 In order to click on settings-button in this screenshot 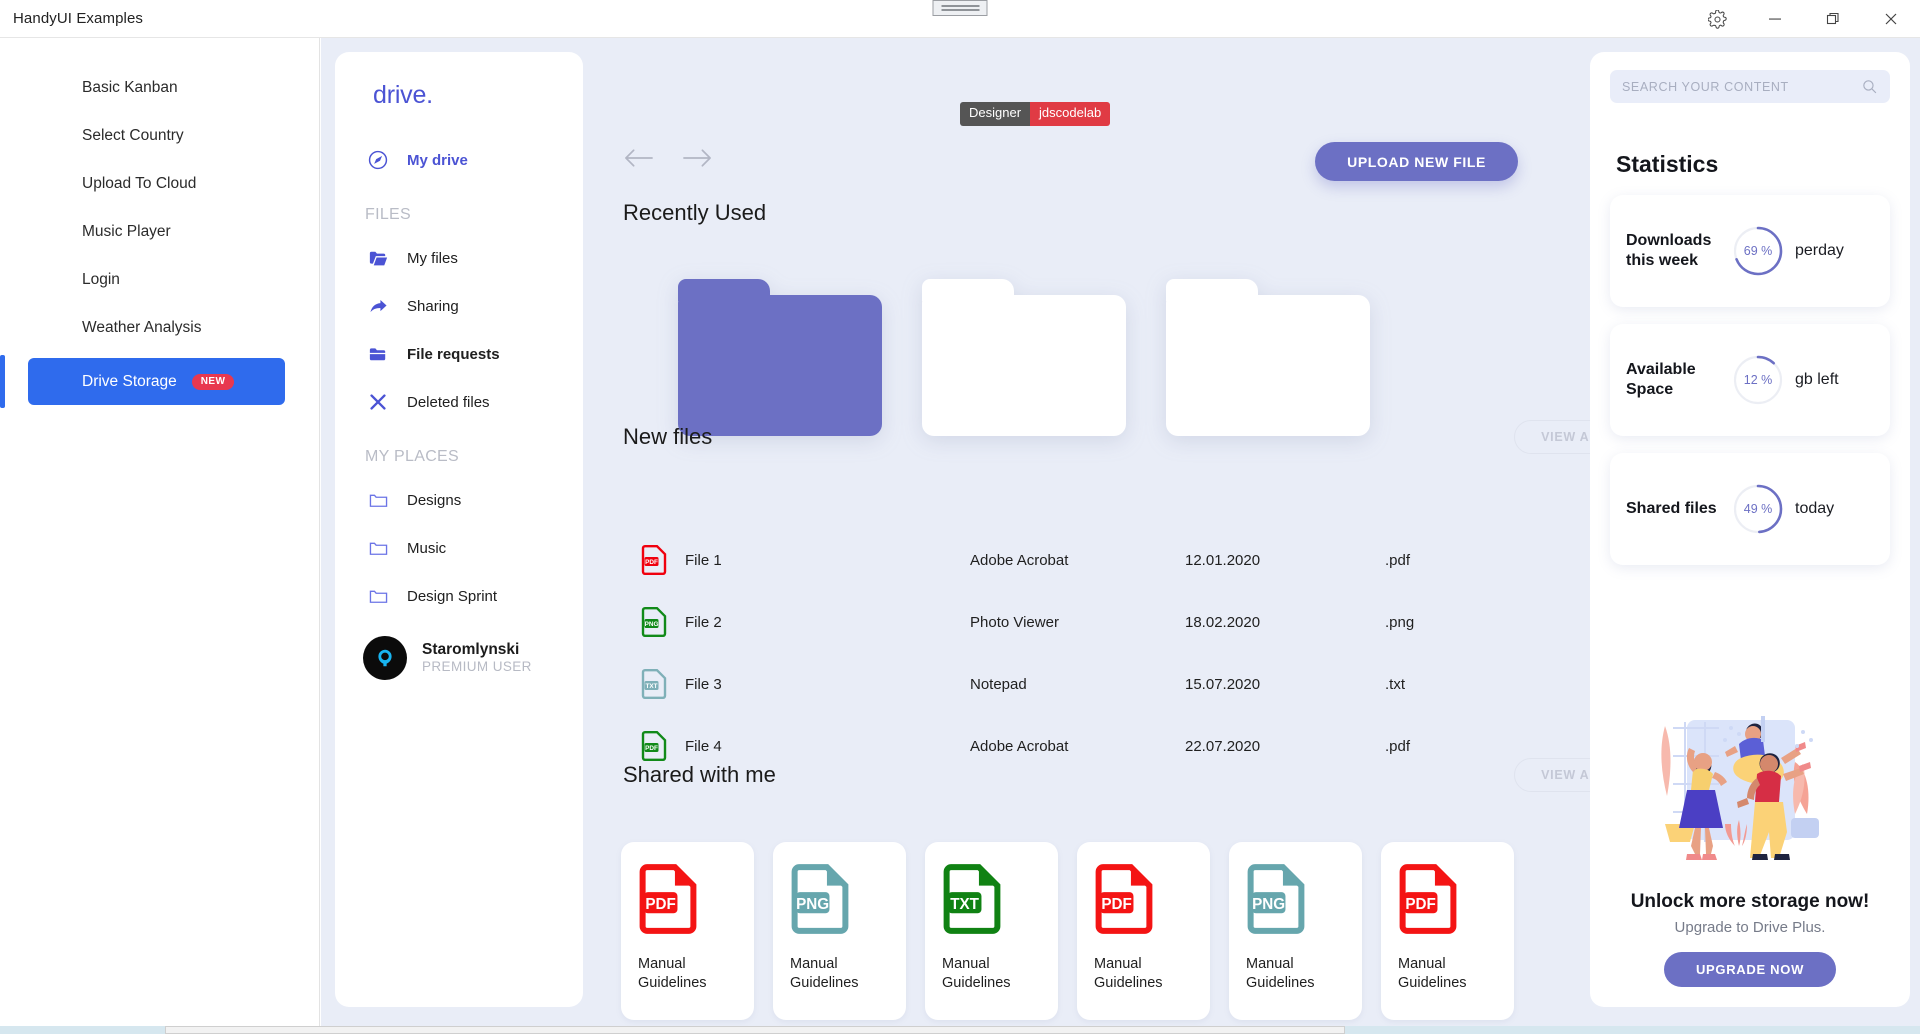, I will do `click(1717, 19)`.